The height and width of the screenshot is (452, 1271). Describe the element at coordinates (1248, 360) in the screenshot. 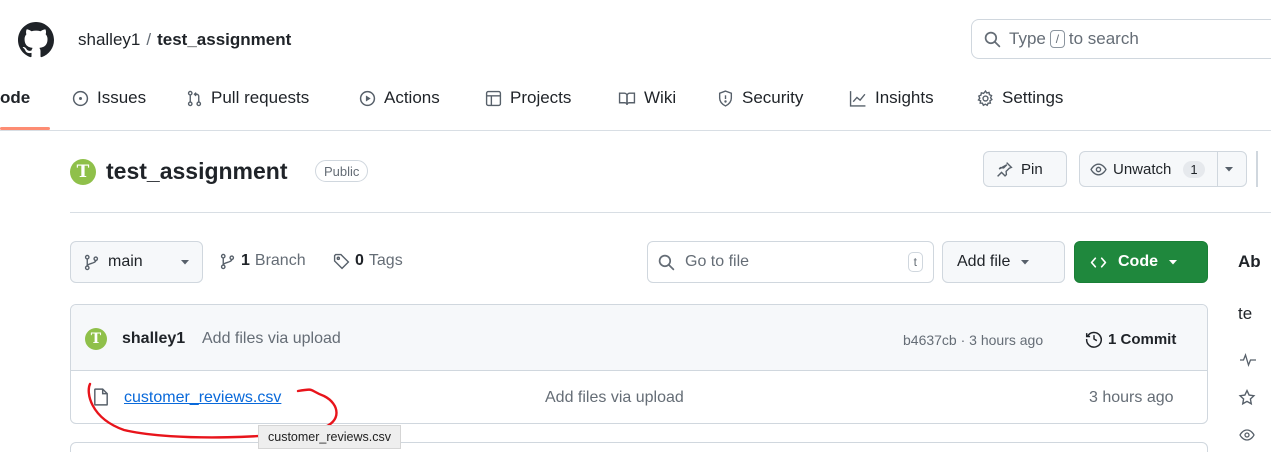

I see `activity-icon` at that location.